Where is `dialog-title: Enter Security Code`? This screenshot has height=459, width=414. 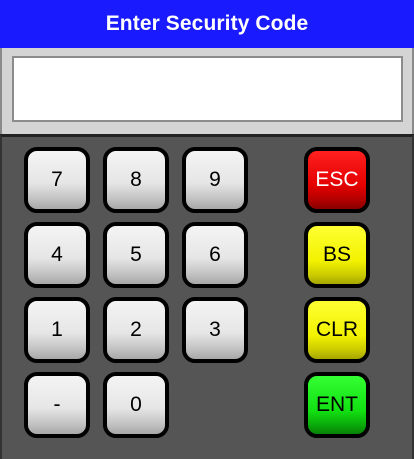 dialog-title: Enter Security Code is located at coordinates (207, 24).